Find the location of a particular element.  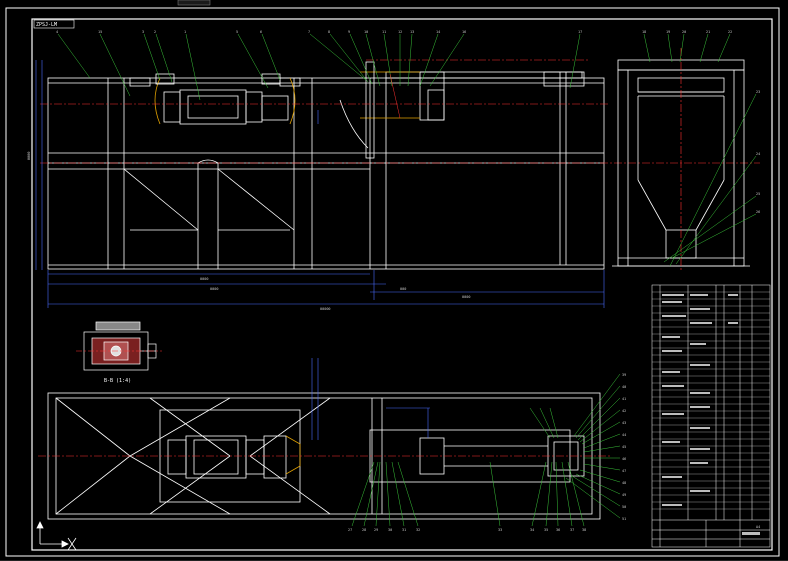

svg-text: 22 is located at coordinates (730, 32).